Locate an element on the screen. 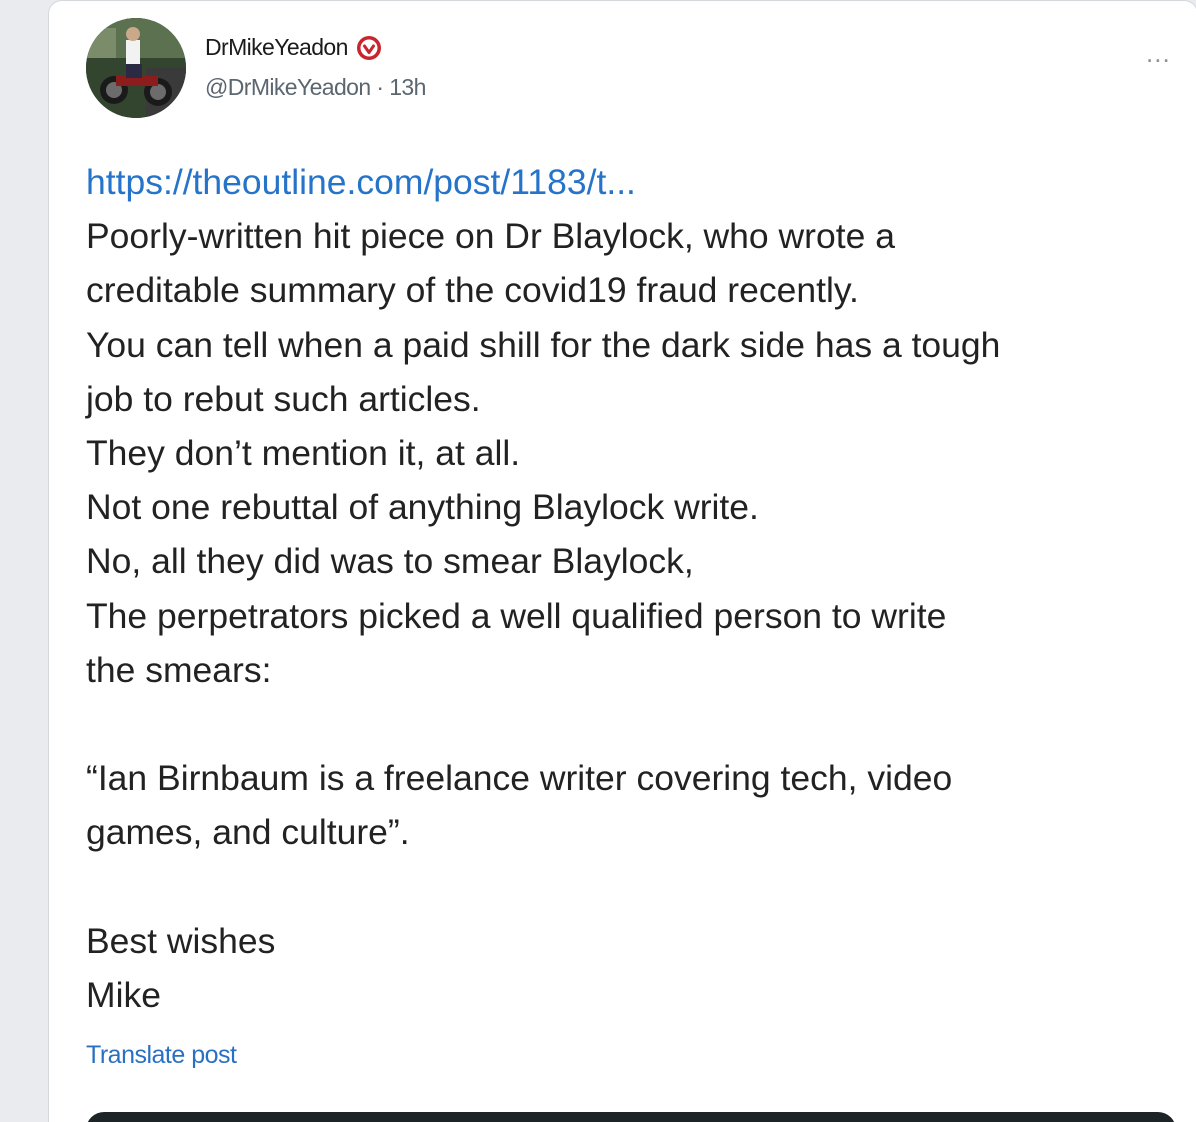 The image size is (1196, 1122). motorcycle-avatar-image is located at coordinates (136, 68).